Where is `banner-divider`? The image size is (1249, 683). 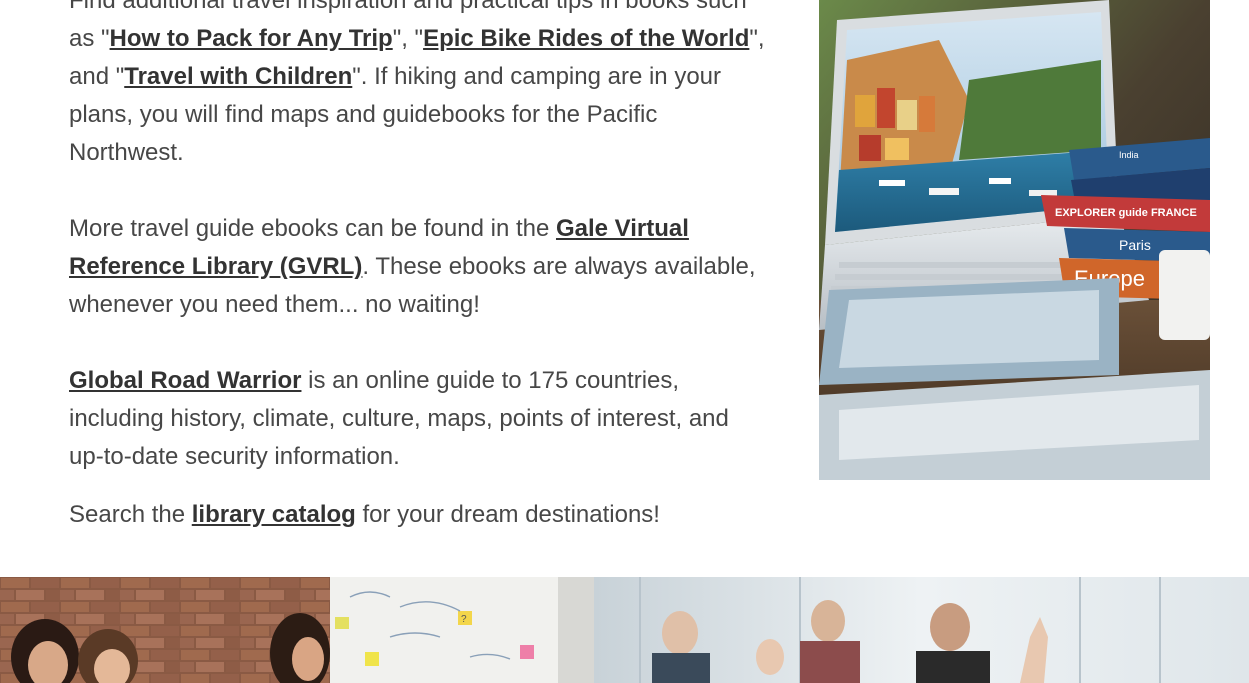
banner-divider is located at coordinates (576, 630).